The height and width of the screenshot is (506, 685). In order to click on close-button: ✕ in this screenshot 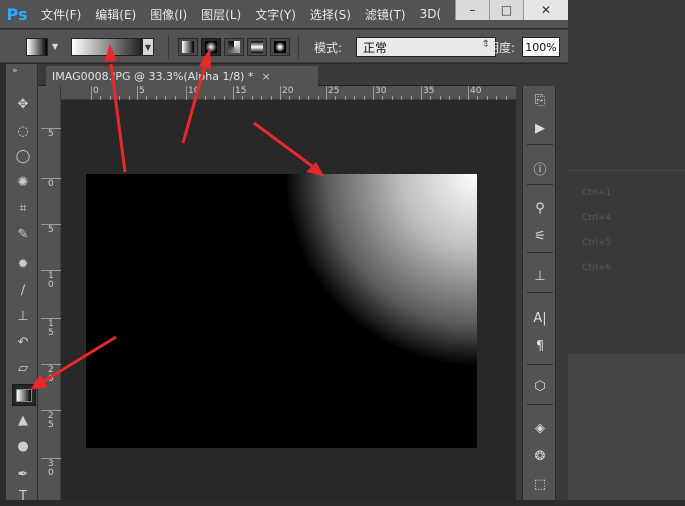, I will do `click(545, 10)`.